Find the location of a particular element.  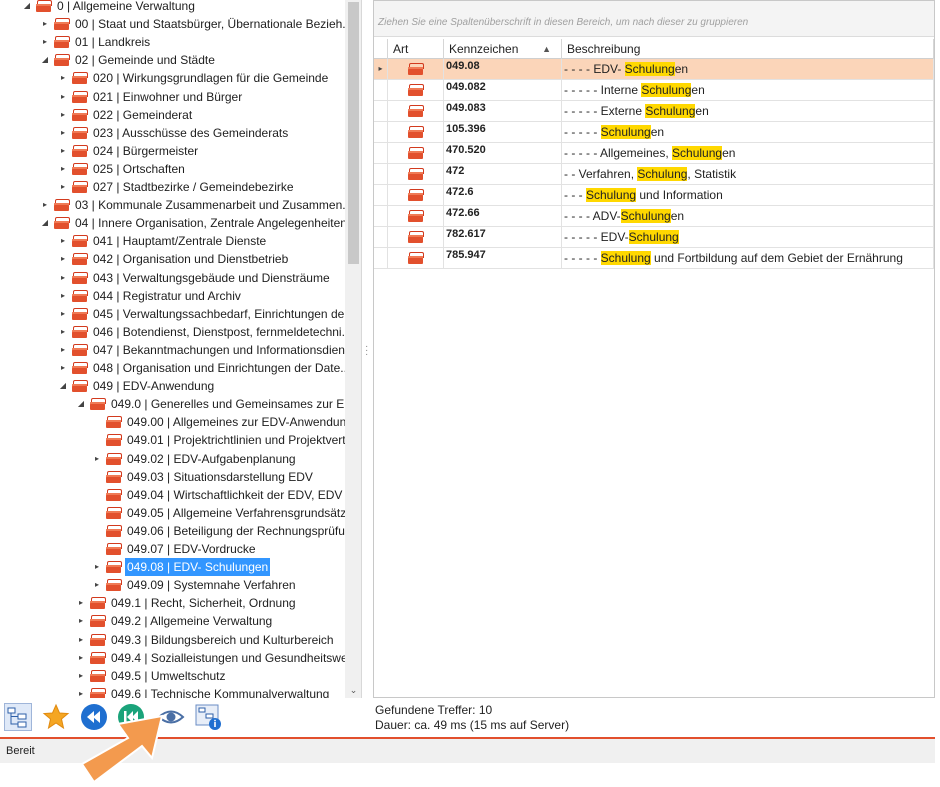

art-cell is located at coordinates (416, 216).